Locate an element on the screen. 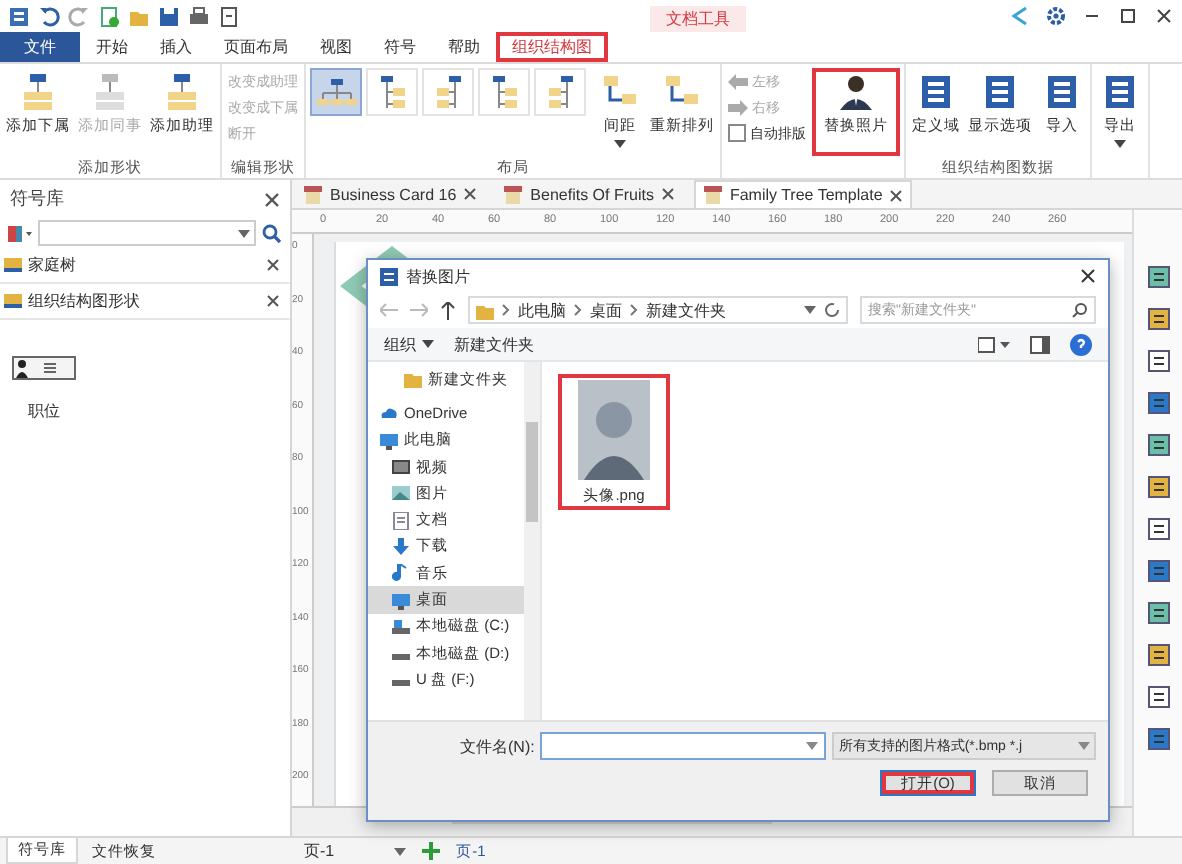 The height and width of the screenshot is (864, 1182). help-icon is located at coordinates (1081, 344).